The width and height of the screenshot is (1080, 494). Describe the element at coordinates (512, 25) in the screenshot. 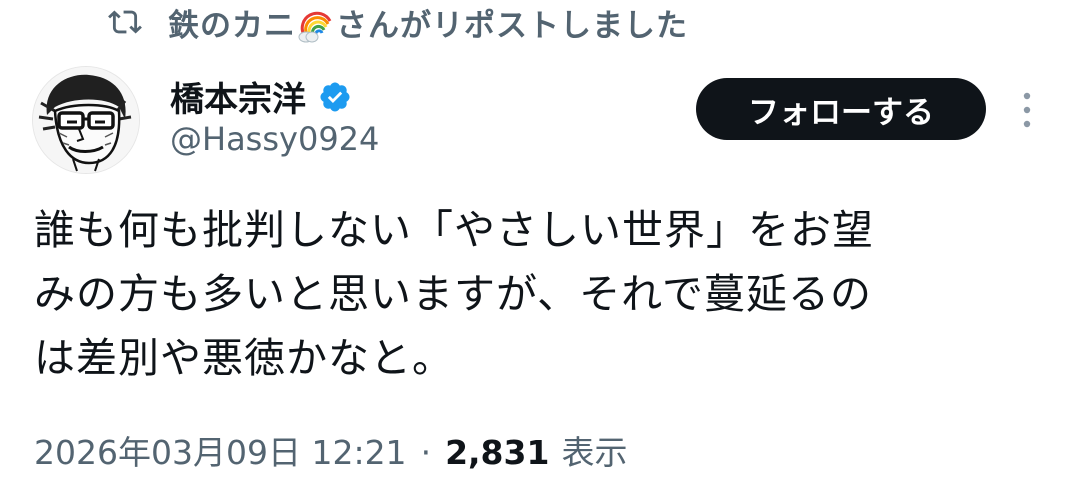

I see `repost-suffix: さんがリポストしました` at that location.